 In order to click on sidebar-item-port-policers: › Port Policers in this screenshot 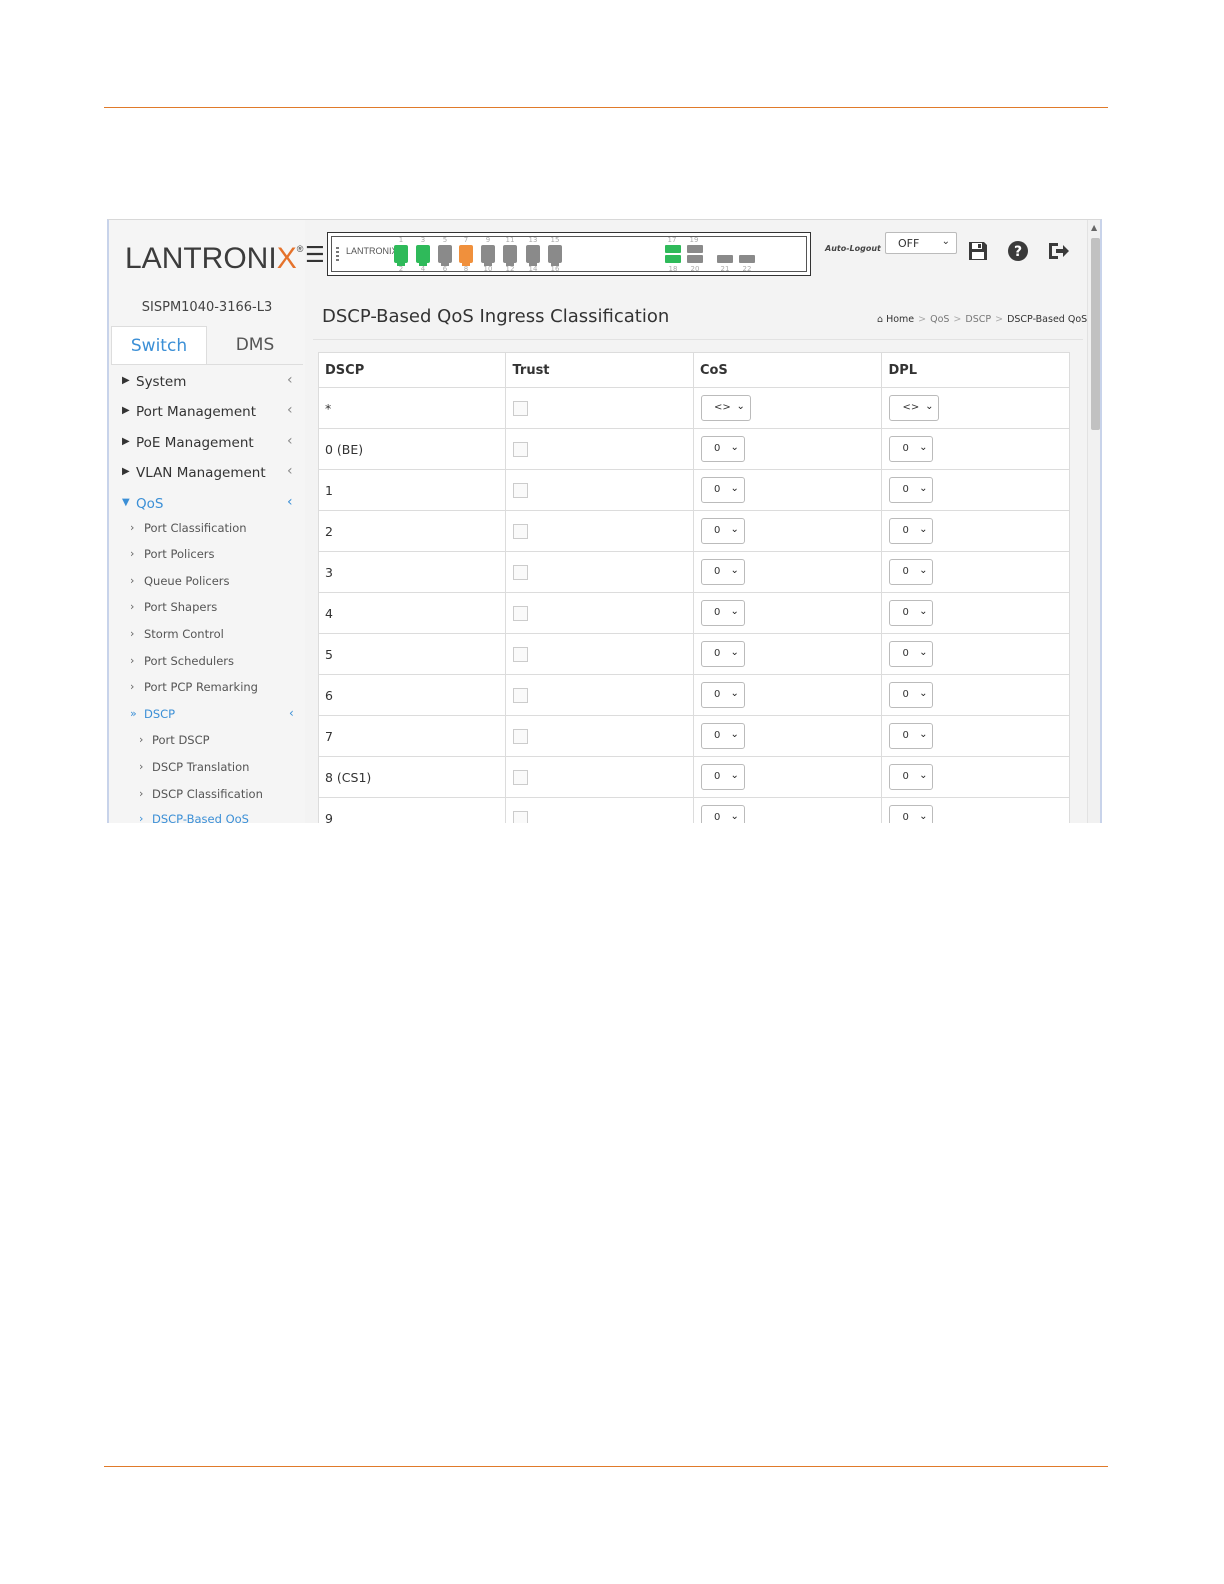, I will do `click(207, 556)`.